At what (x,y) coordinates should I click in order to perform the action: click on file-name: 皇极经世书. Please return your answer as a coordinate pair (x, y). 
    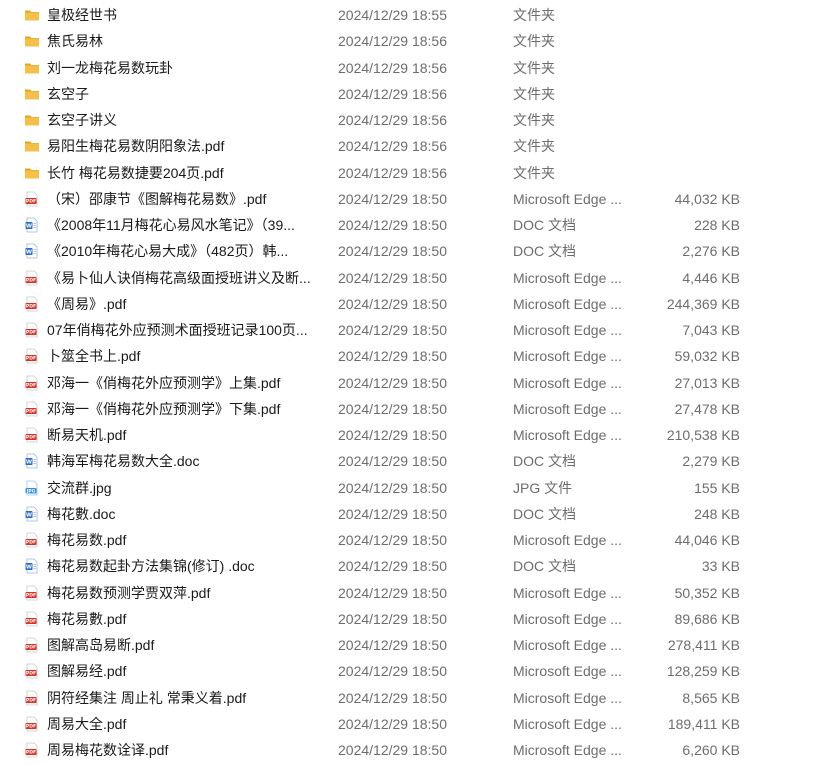
    Looking at the image, I should click on (82, 15).